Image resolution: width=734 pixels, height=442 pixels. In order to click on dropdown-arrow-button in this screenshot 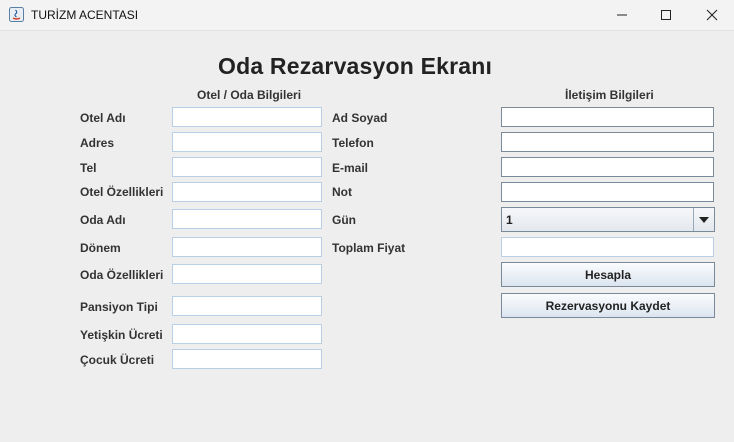, I will do `click(703, 219)`.